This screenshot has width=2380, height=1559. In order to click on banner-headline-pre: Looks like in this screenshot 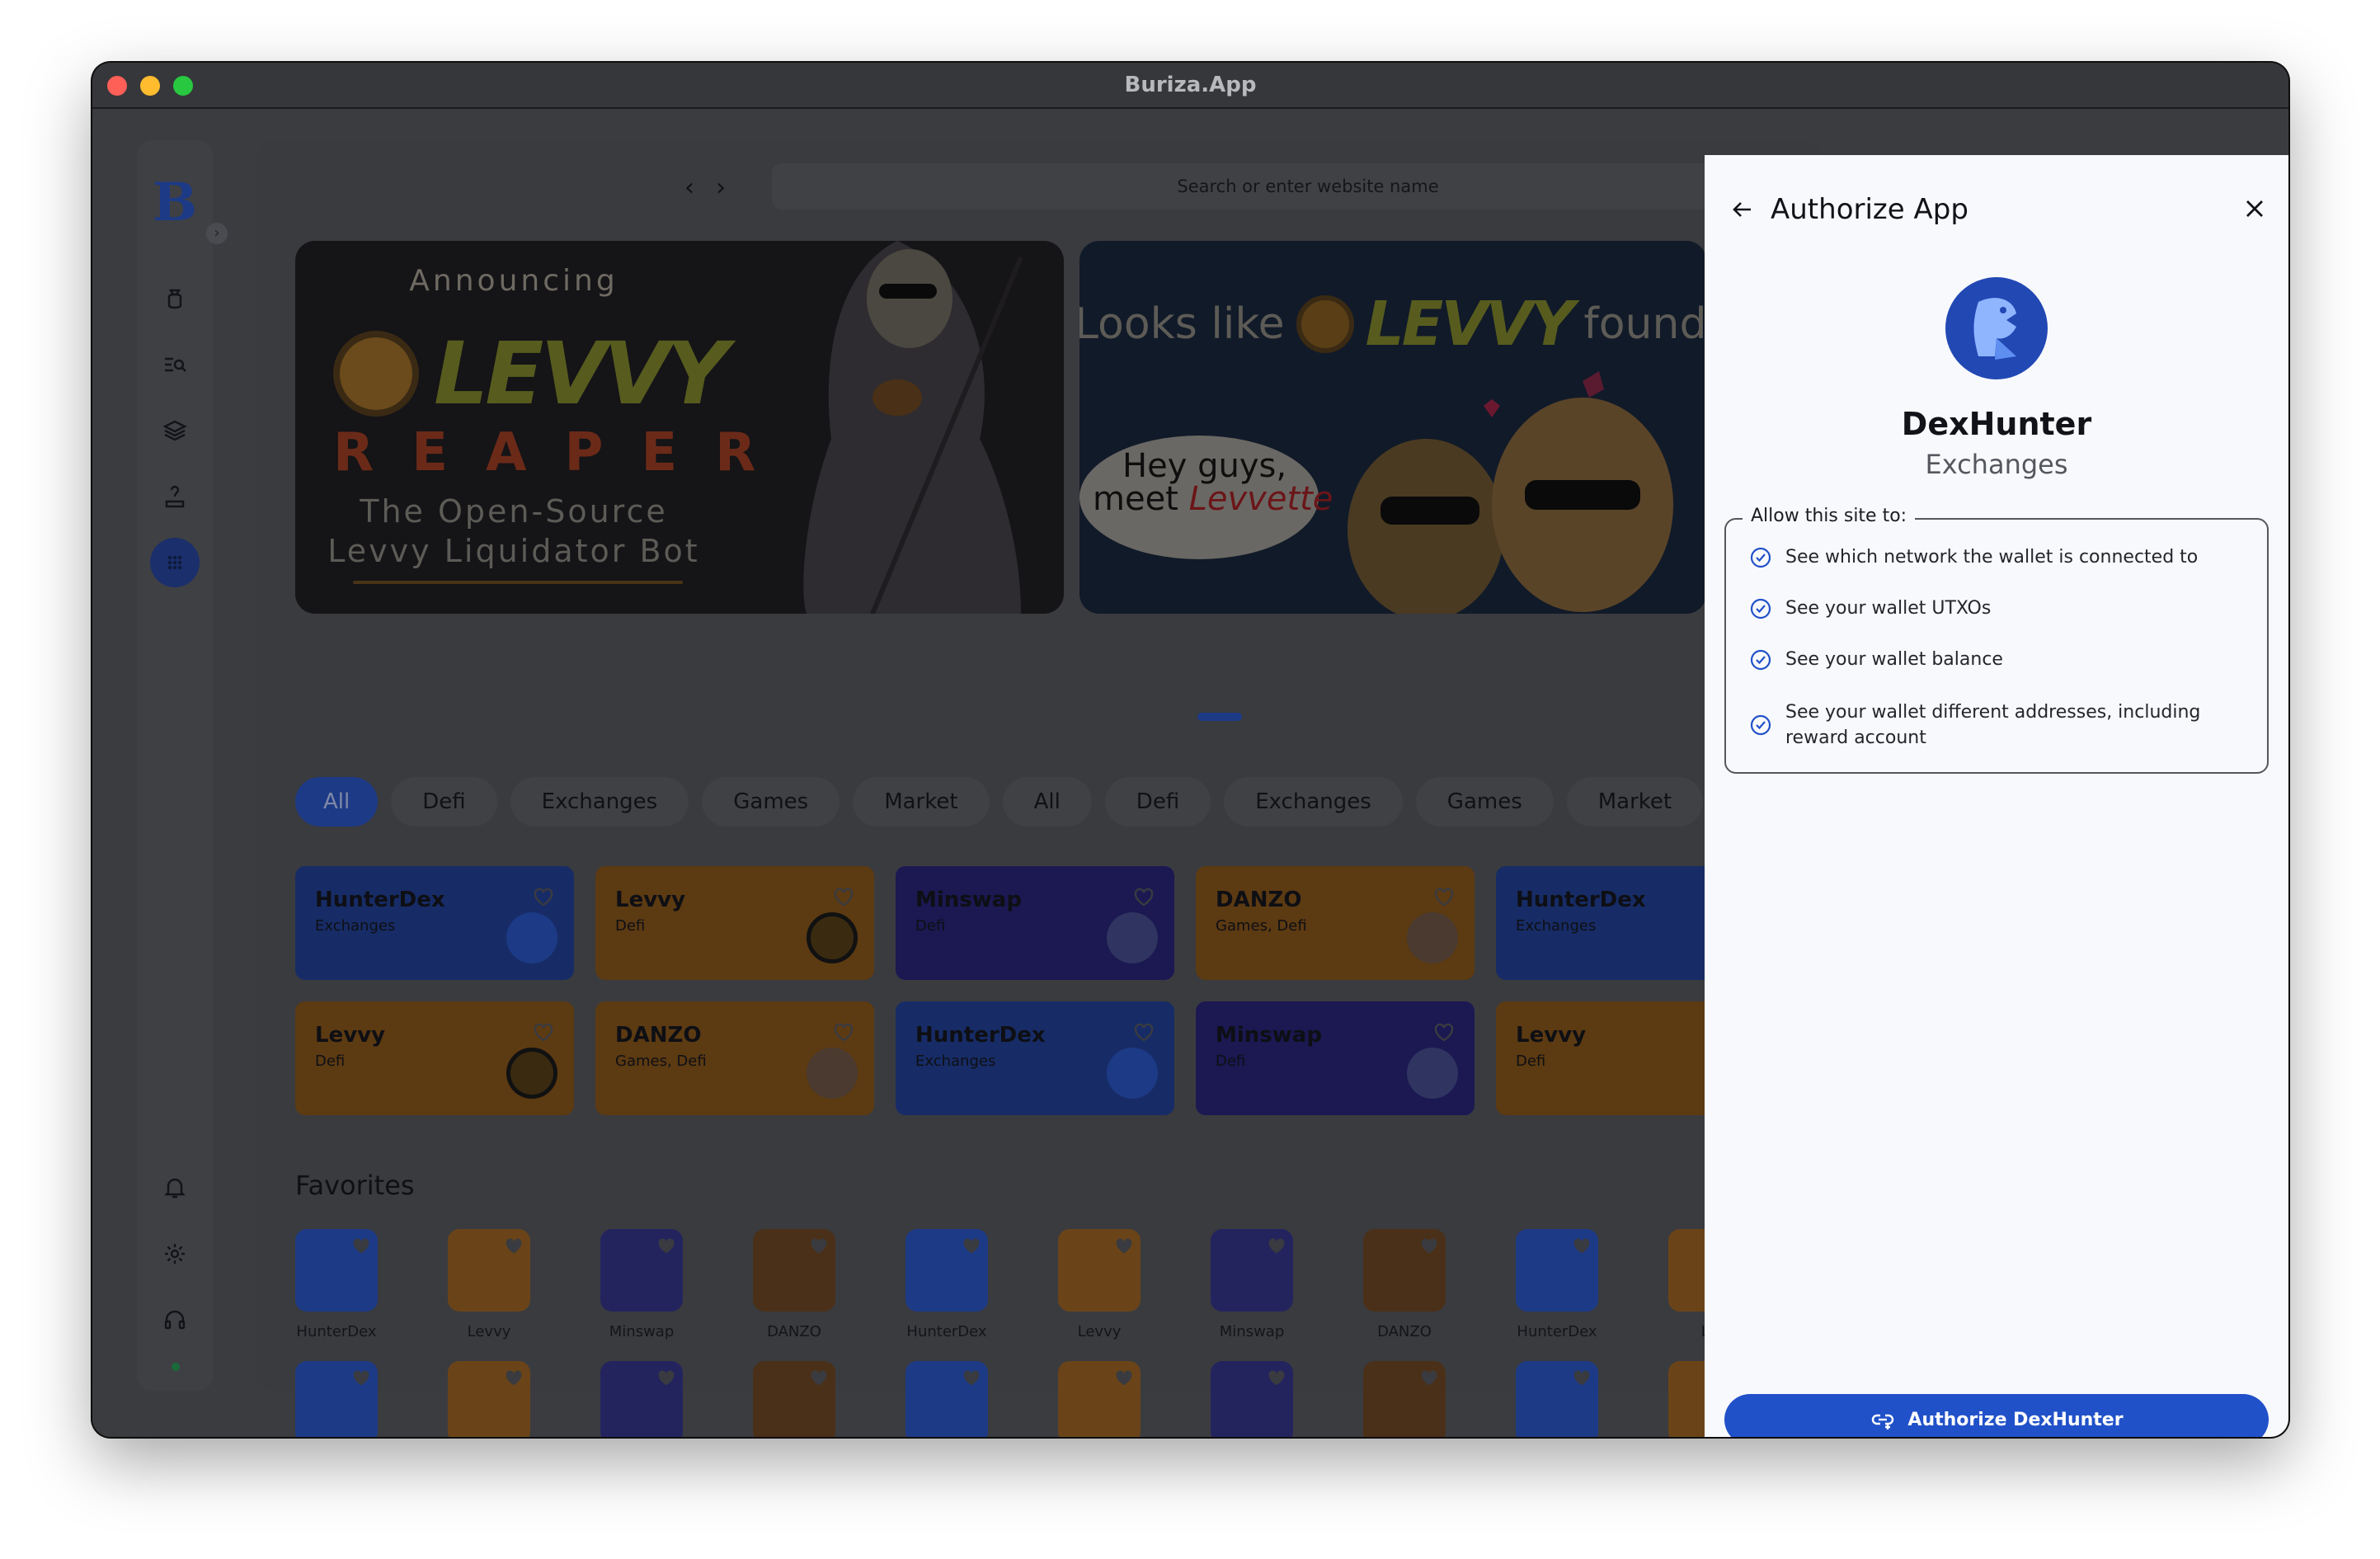, I will do `click(1182, 324)`.